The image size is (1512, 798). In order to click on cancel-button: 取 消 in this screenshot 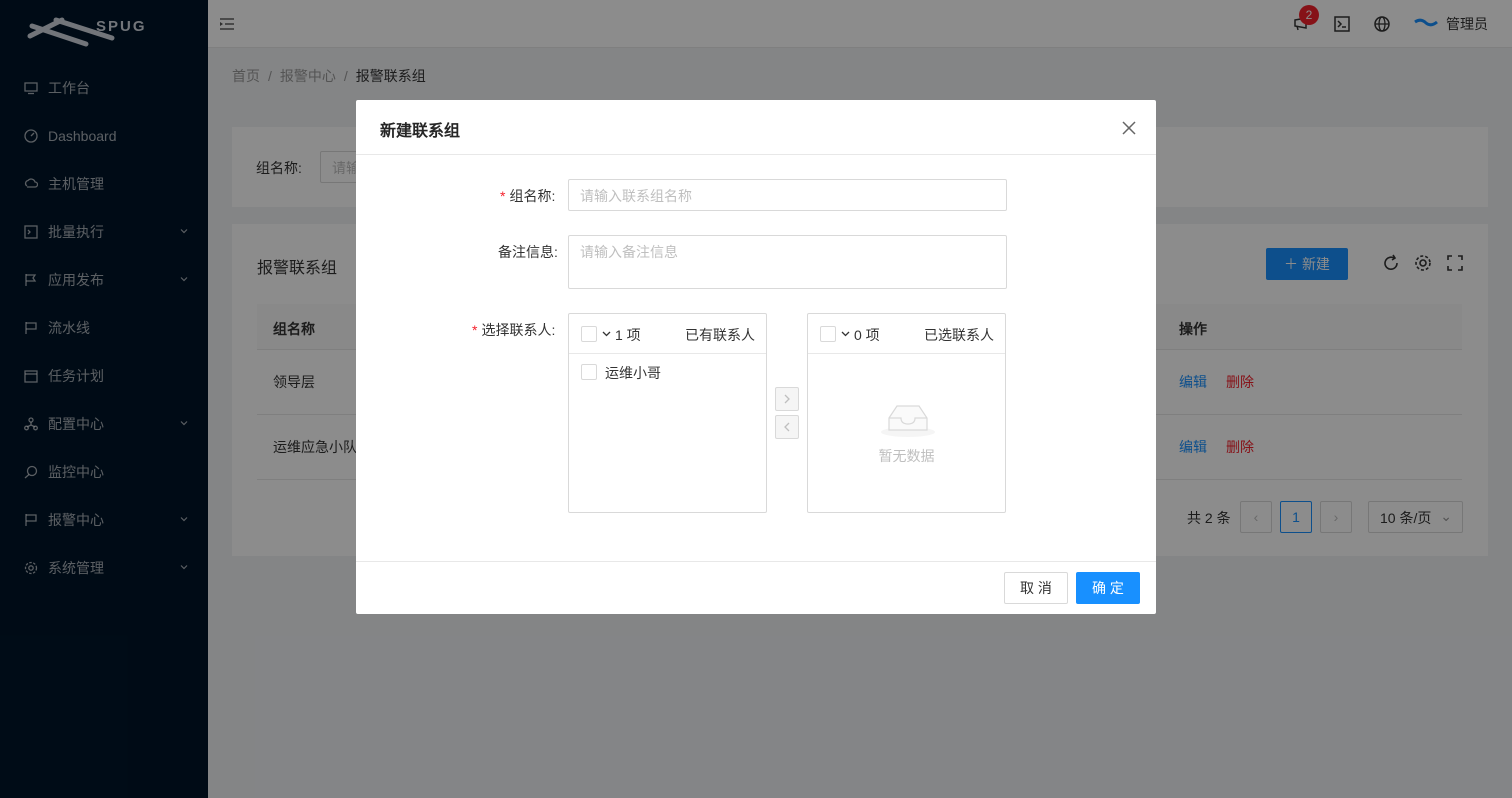, I will do `click(1036, 588)`.